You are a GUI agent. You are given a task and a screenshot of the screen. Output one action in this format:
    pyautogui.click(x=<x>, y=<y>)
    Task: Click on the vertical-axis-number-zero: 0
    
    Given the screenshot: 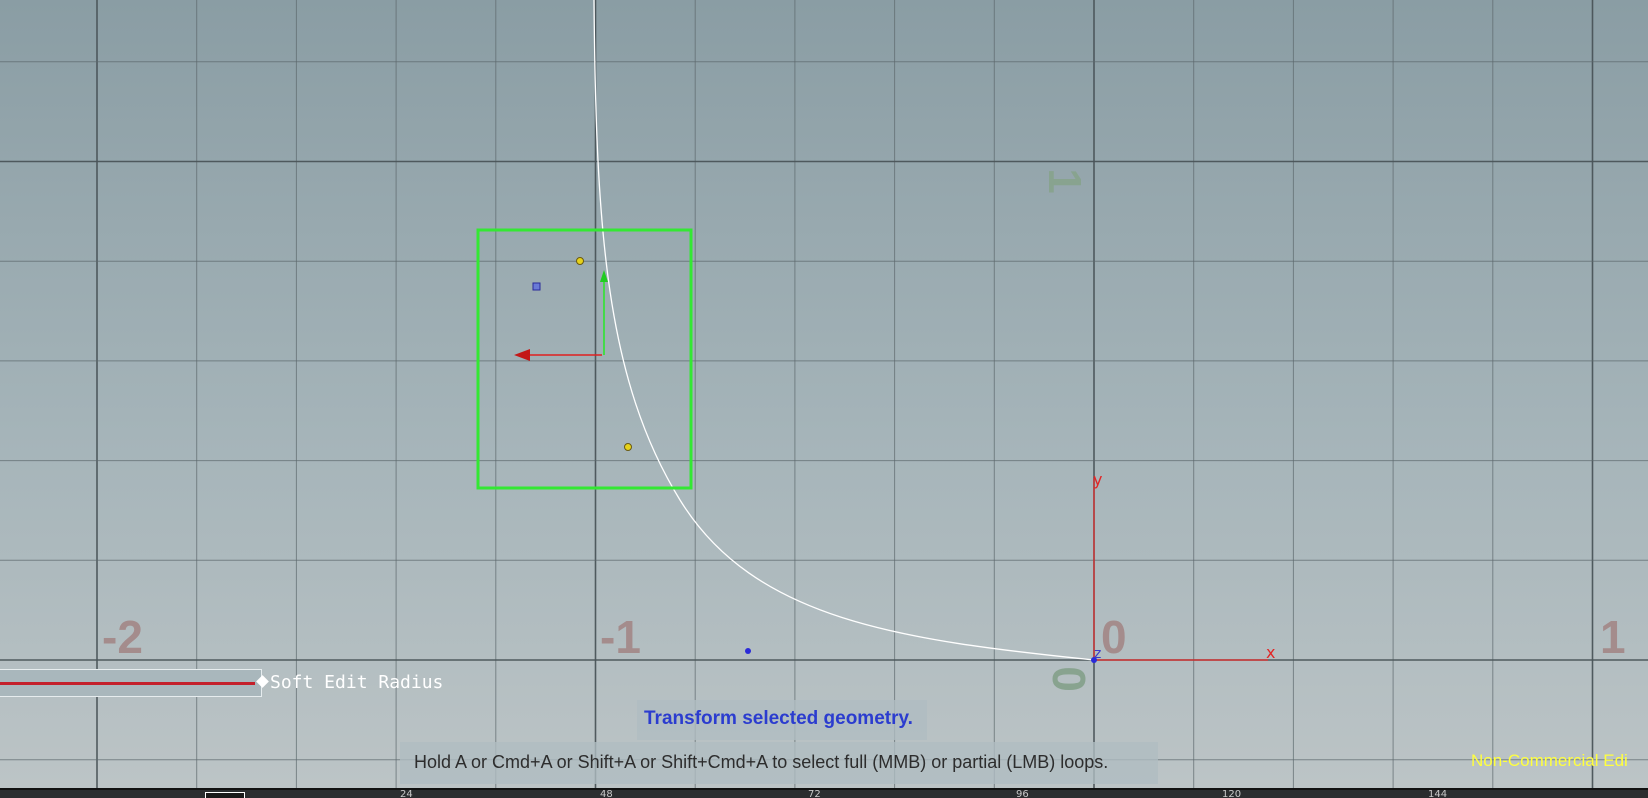 What is the action you would take?
    pyautogui.click(x=1068, y=679)
    